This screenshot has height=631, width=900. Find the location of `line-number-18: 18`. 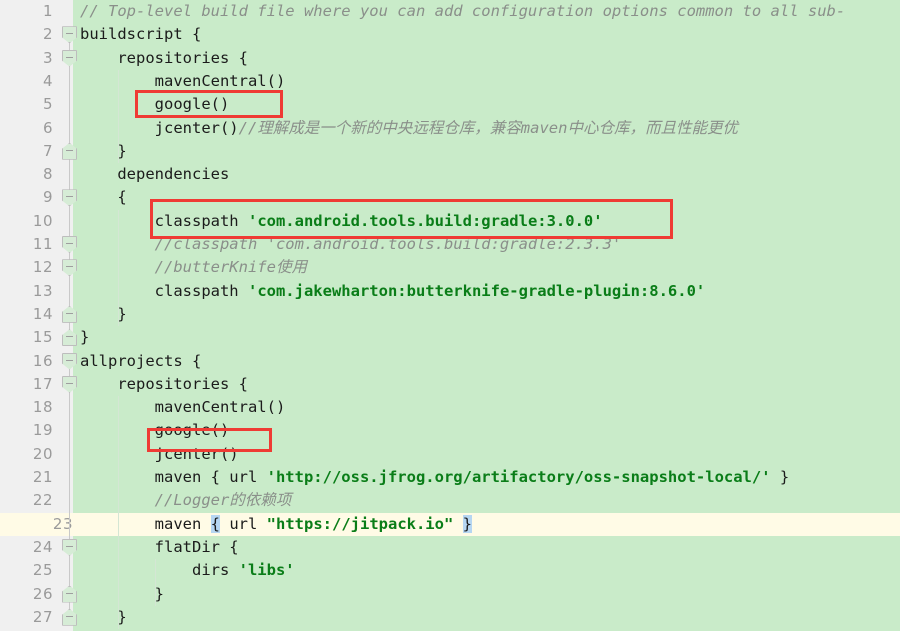

line-number-18: 18 is located at coordinates (26, 407).